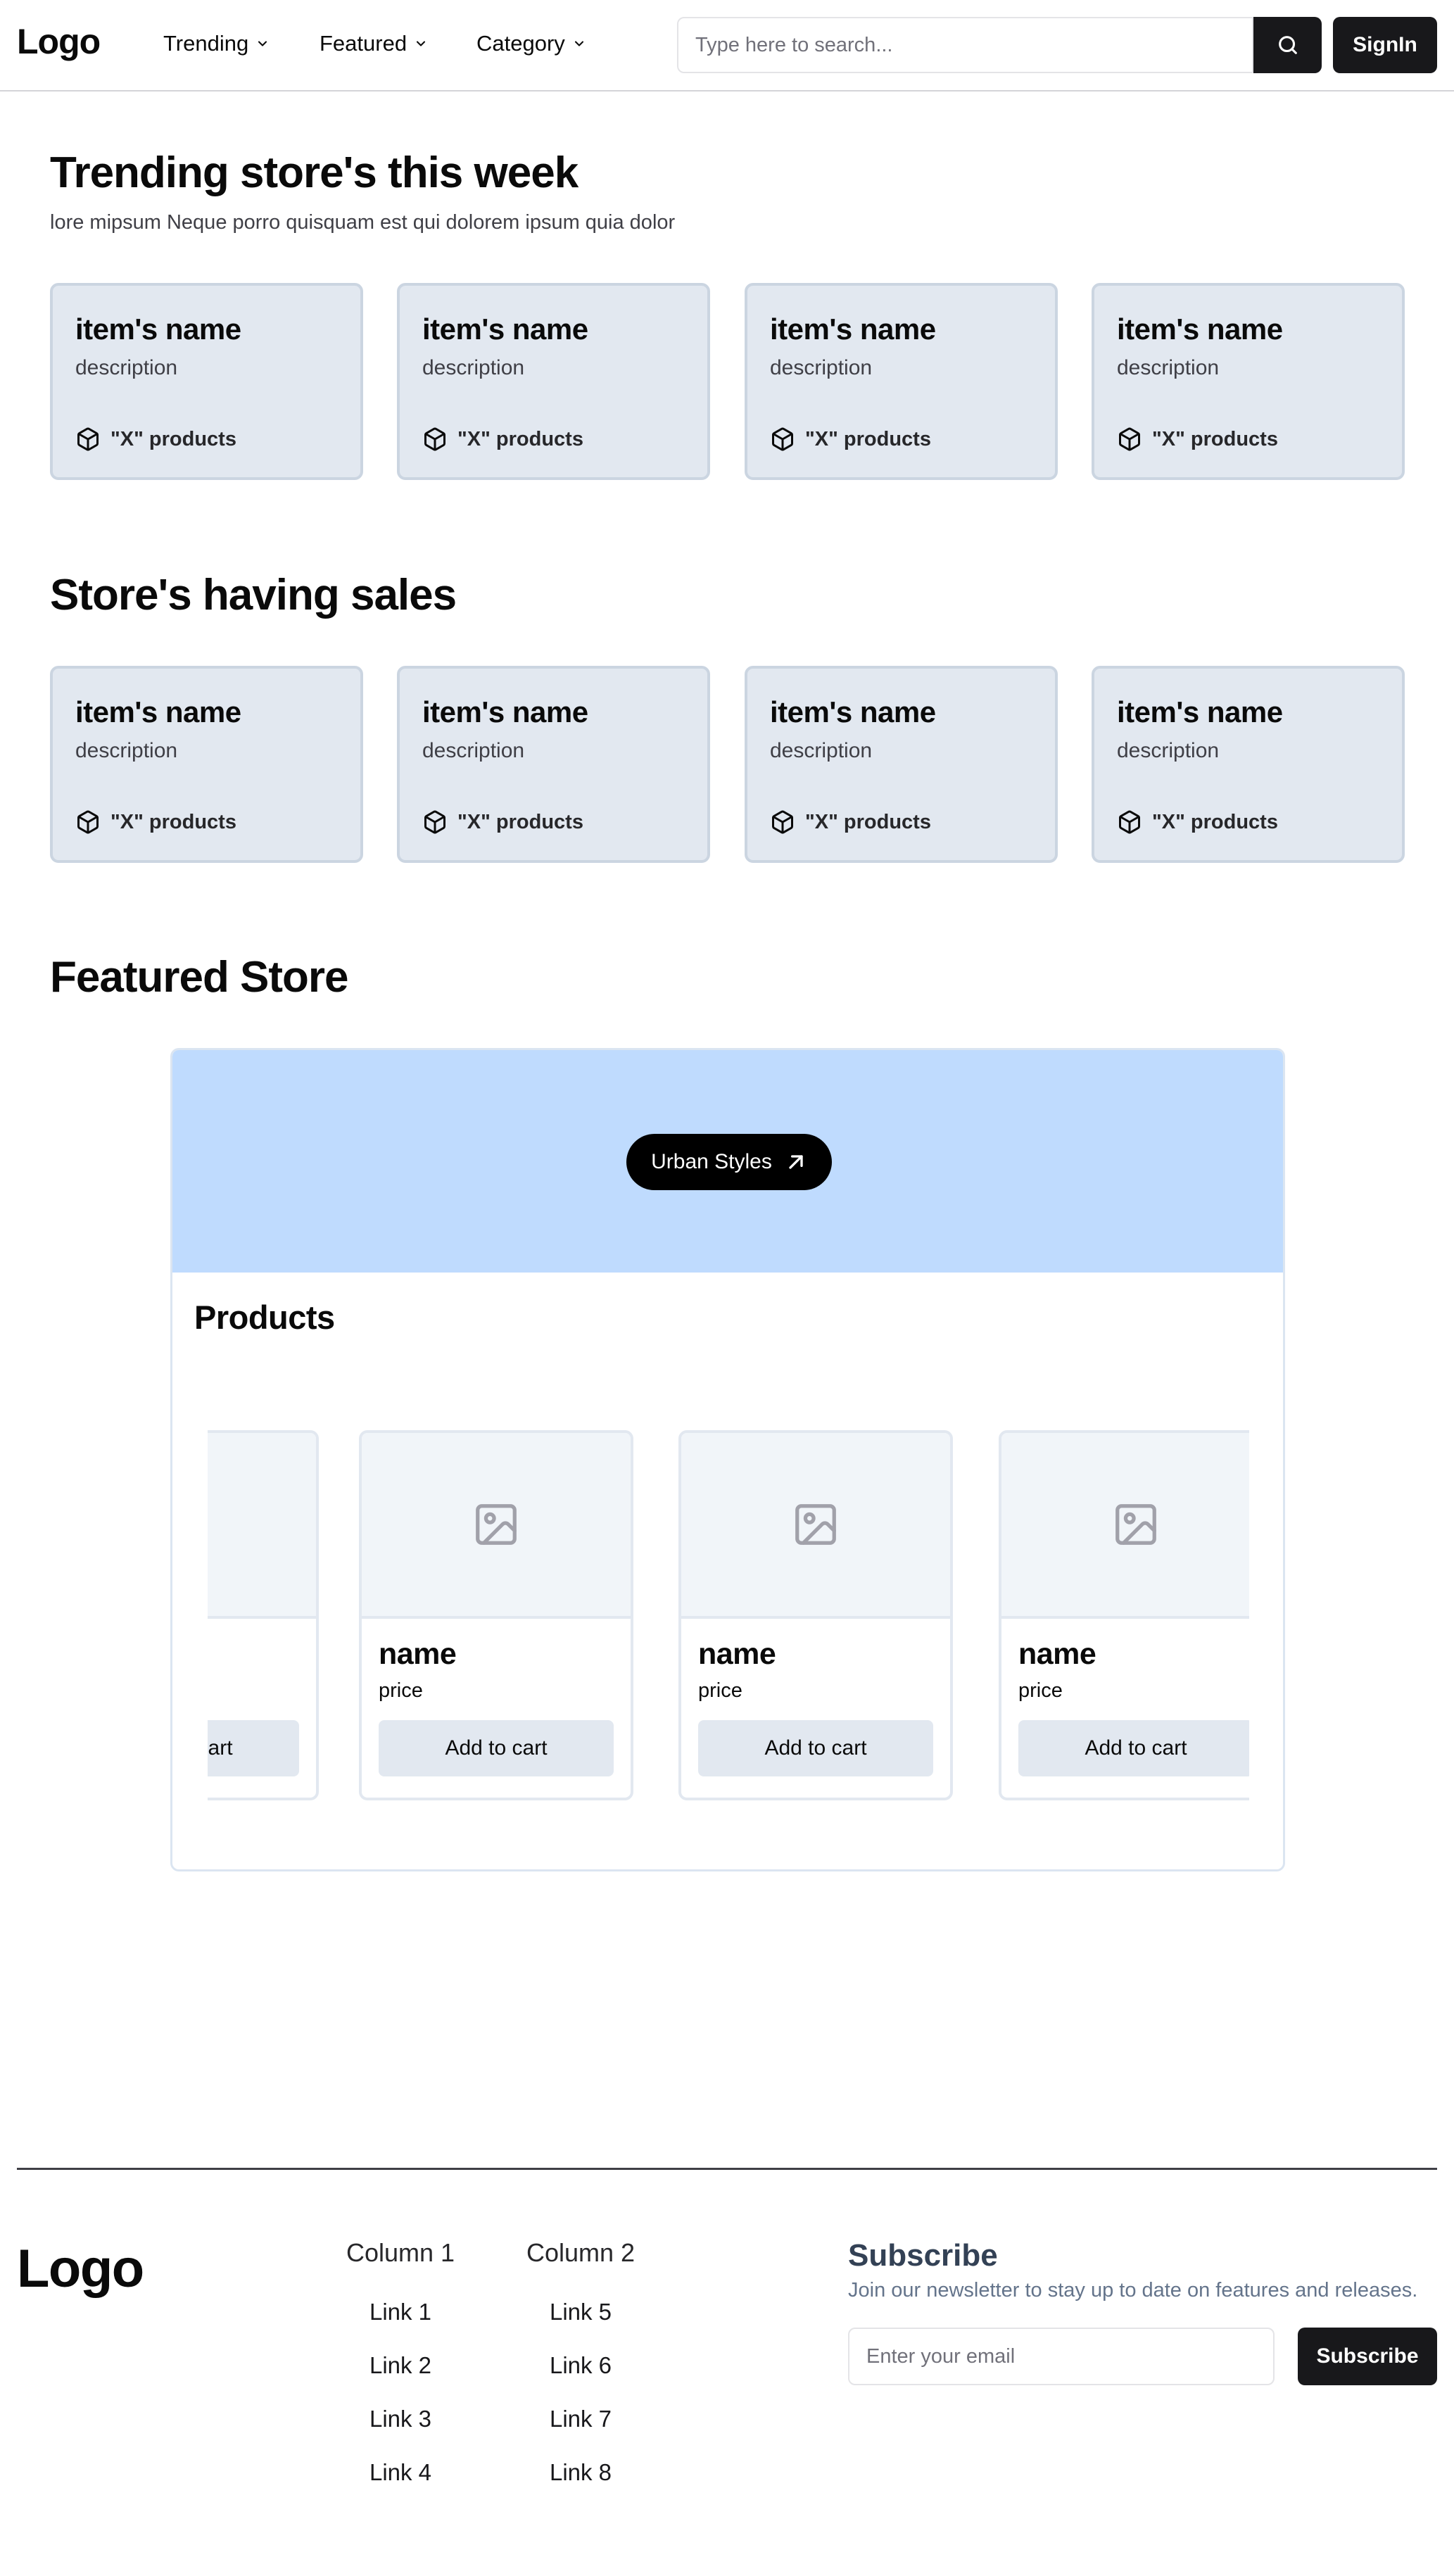 The image size is (1454, 2576). I want to click on nav-trending: Trending, so click(216, 43).